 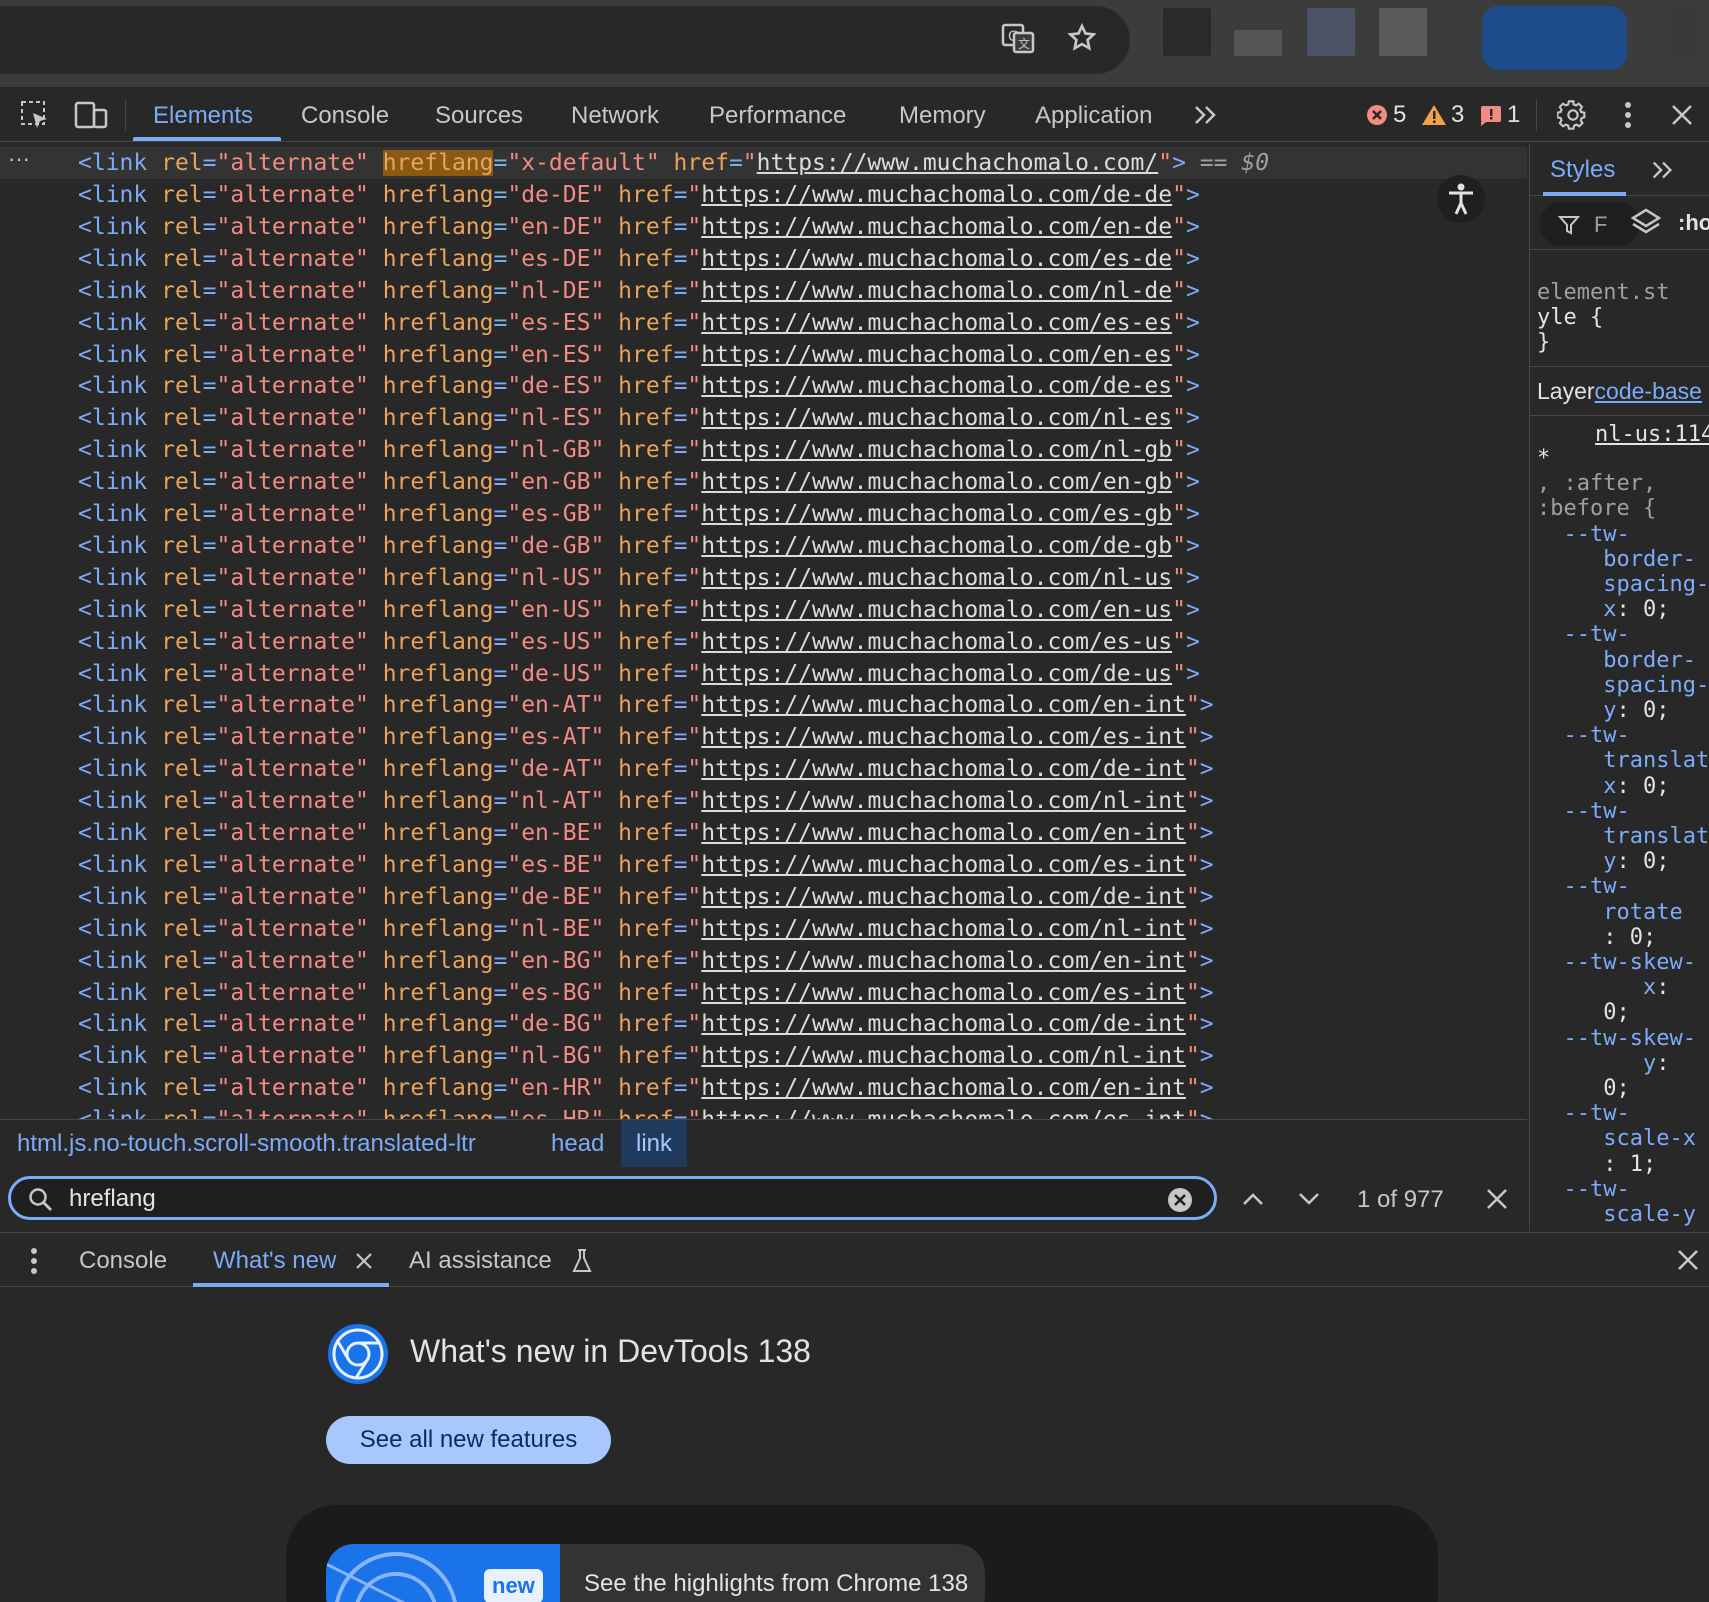 What do you see at coordinates (777, 114) in the screenshot?
I see `tab-performance: Performance` at bounding box center [777, 114].